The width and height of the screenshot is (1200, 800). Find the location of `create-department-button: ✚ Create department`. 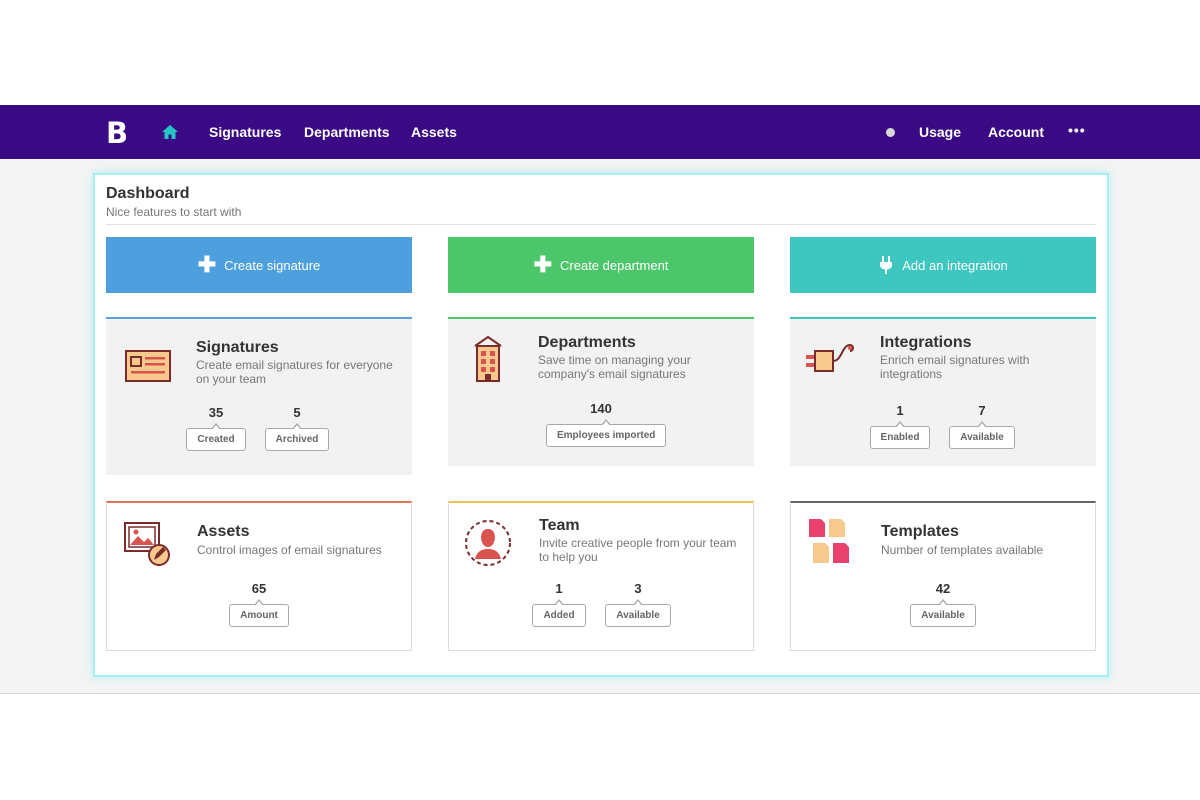

create-department-button: ✚ Create department is located at coordinates (601, 265).